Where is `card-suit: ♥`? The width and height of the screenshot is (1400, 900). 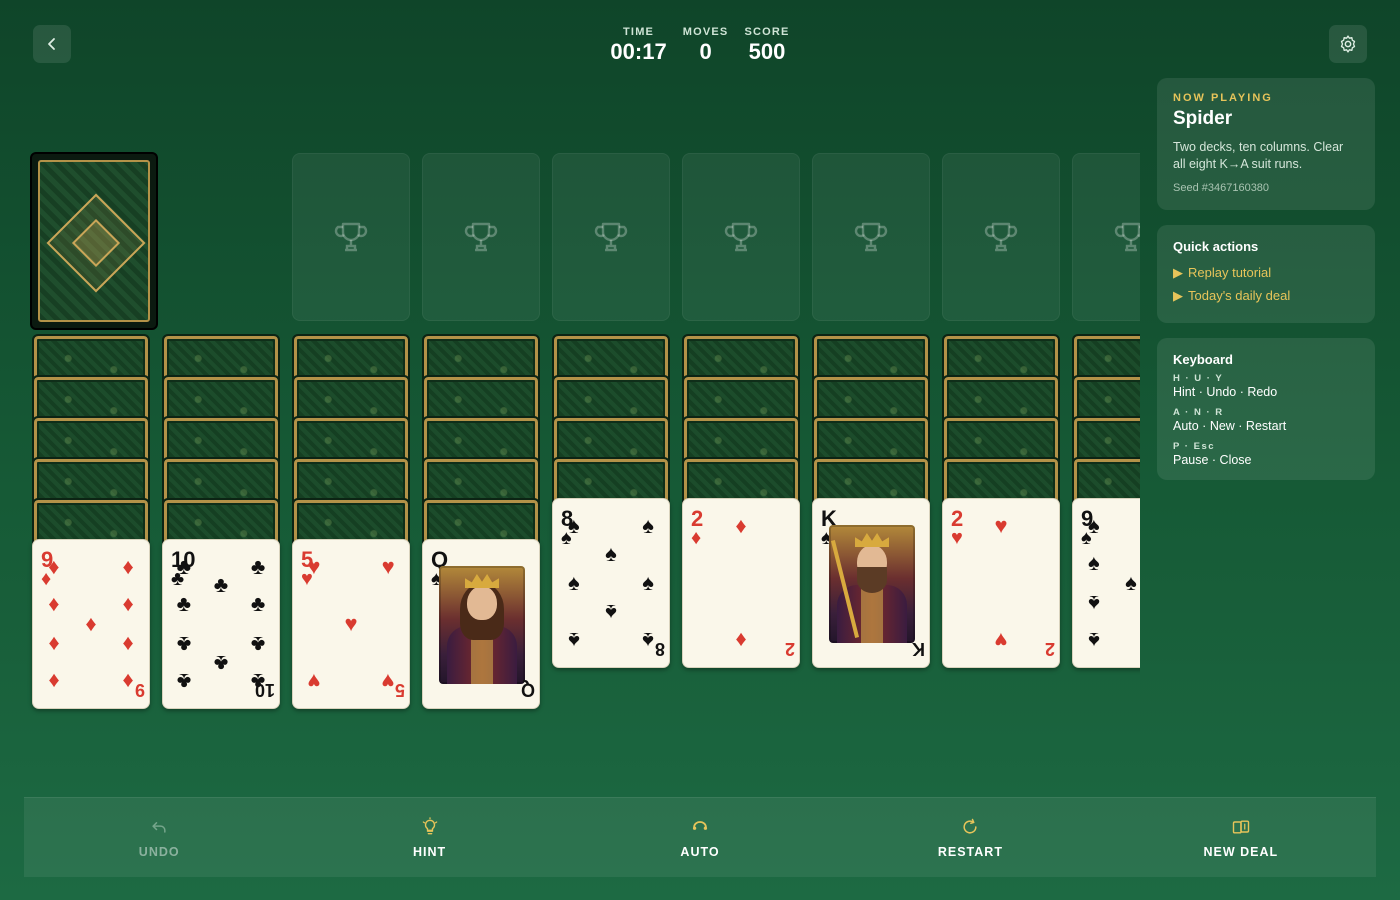 card-suit: ♥ is located at coordinates (957, 538).